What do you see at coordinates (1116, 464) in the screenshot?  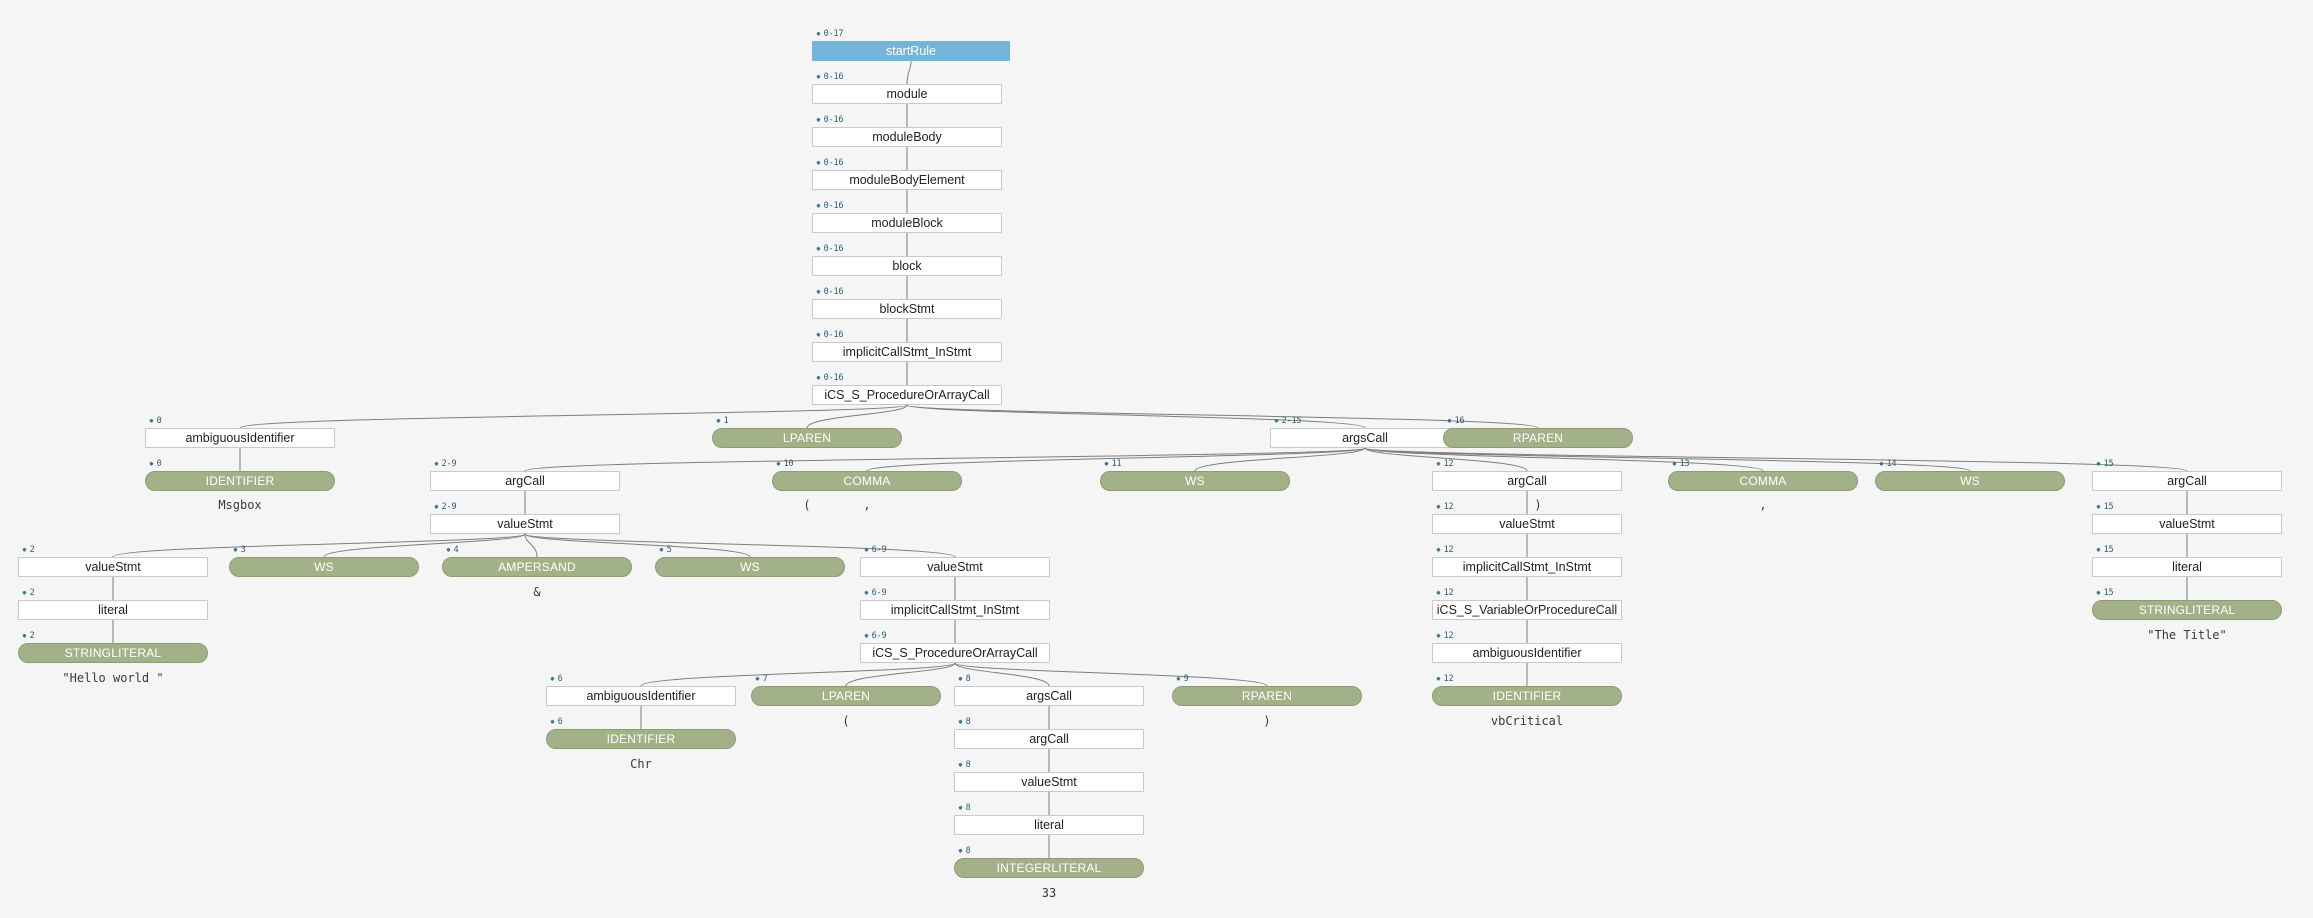 I see `node-index-value: 11` at bounding box center [1116, 464].